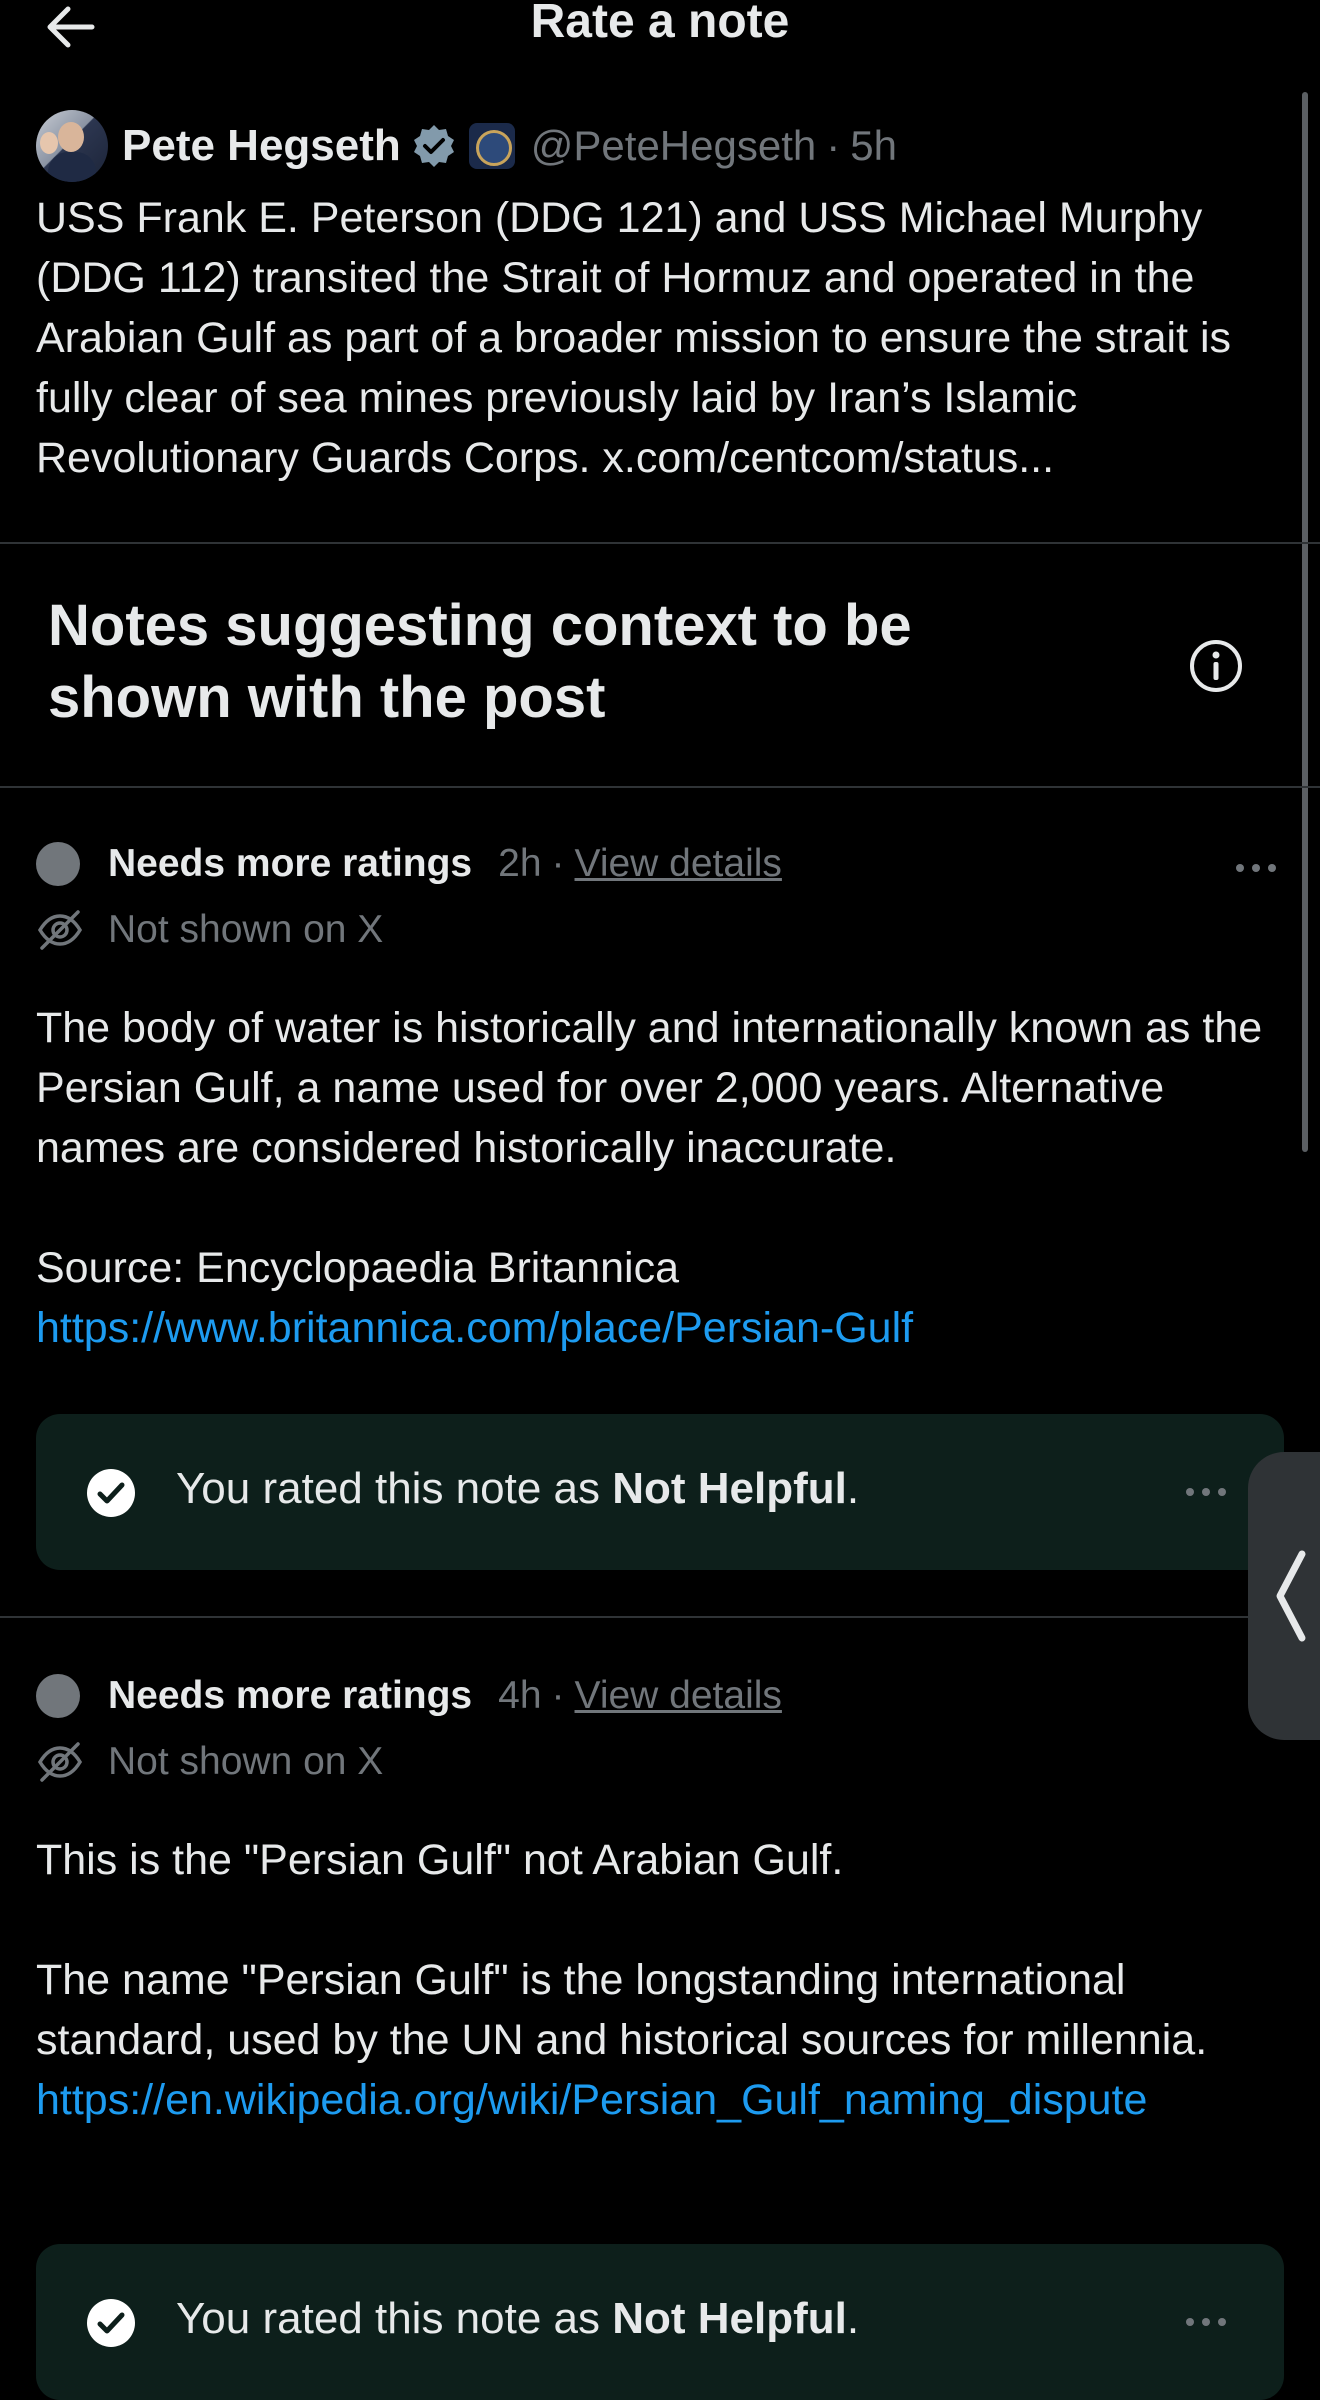 The width and height of the screenshot is (1320, 2400). I want to click on scrollbar, so click(1305, 622).